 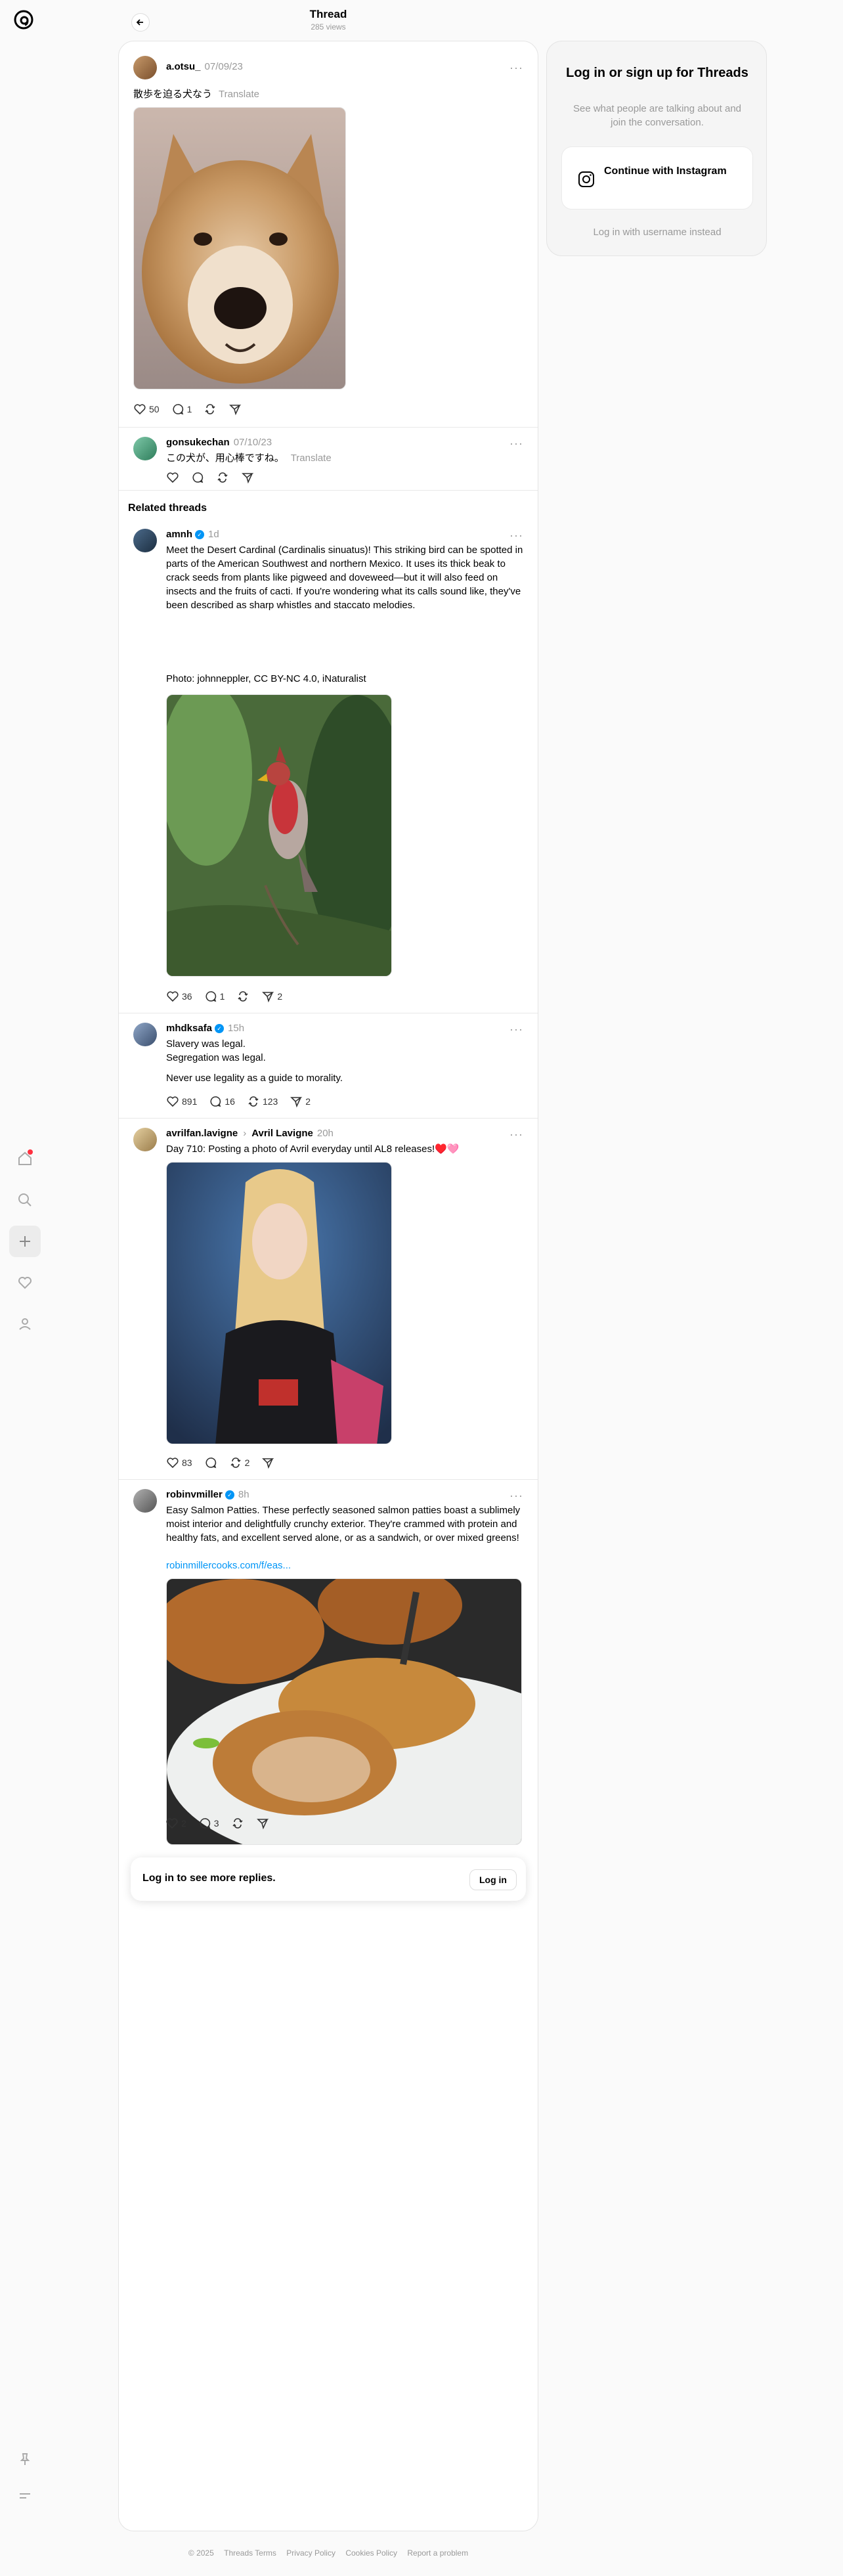 I want to click on like-button, so click(x=172, y=478).